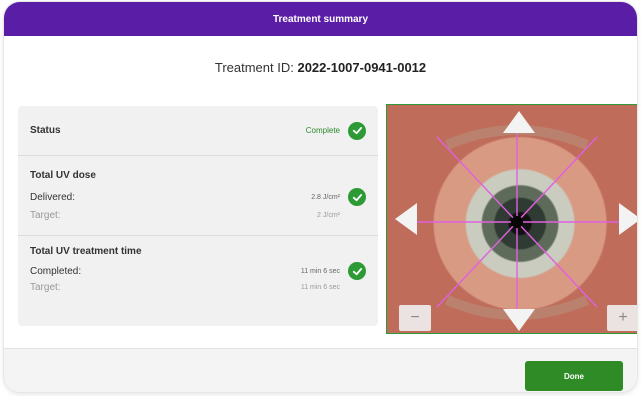  What do you see at coordinates (198, 131) in the screenshot?
I see `status-row: Status Complete` at bounding box center [198, 131].